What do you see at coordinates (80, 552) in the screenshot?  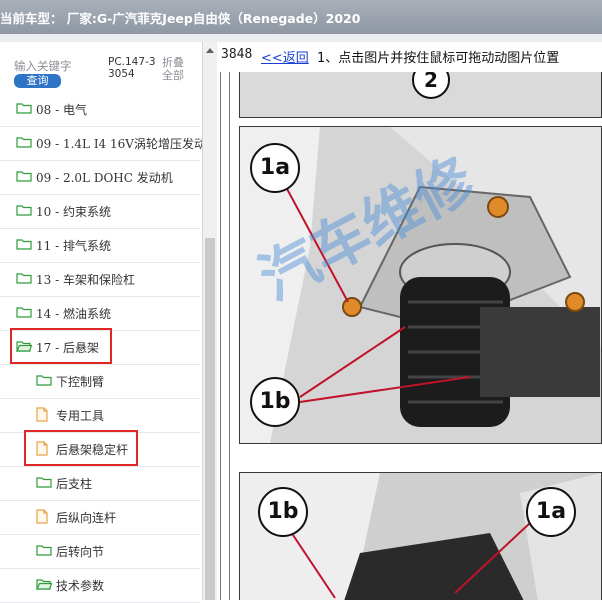 I see `tree-item-label: 后转向节` at bounding box center [80, 552].